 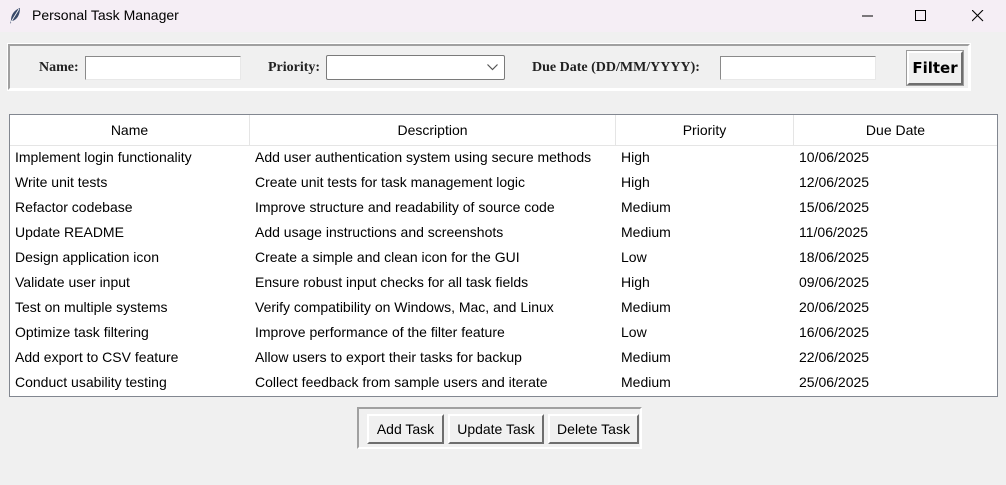 I want to click on cell-name: Refactor codebase, so click(x=74, y=207).